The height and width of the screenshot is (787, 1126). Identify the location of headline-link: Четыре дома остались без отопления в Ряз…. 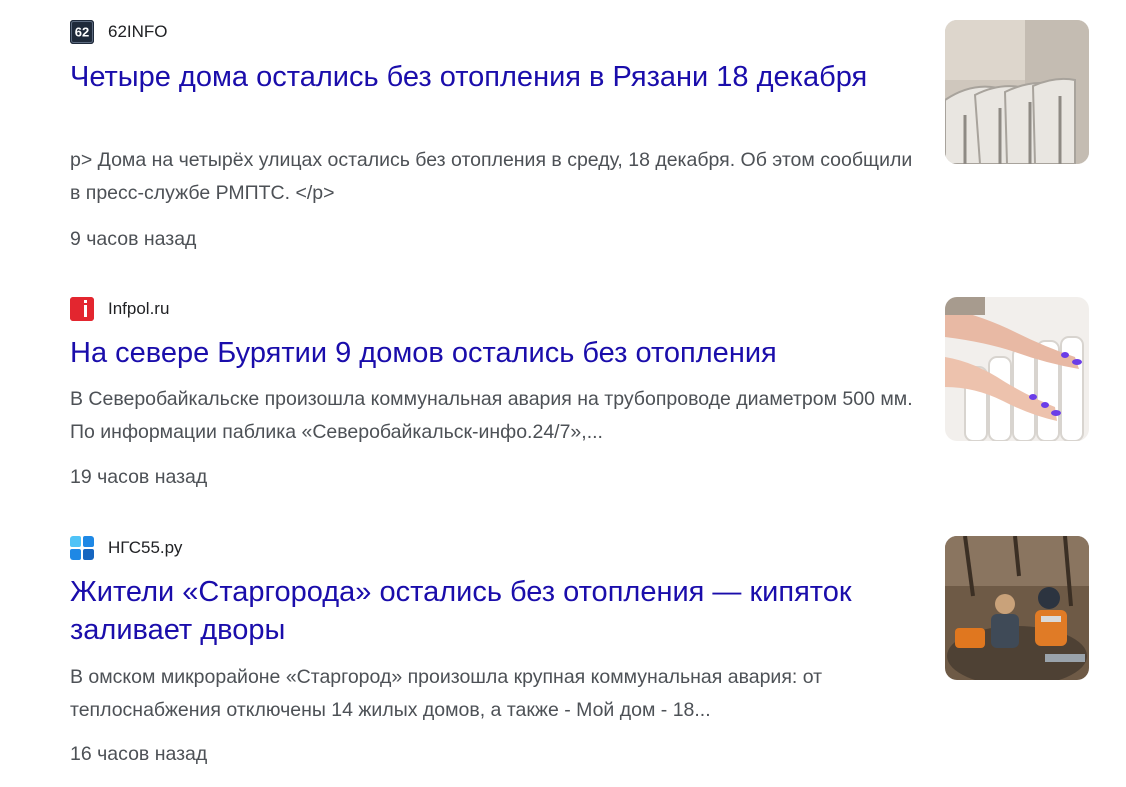
(495, 77).